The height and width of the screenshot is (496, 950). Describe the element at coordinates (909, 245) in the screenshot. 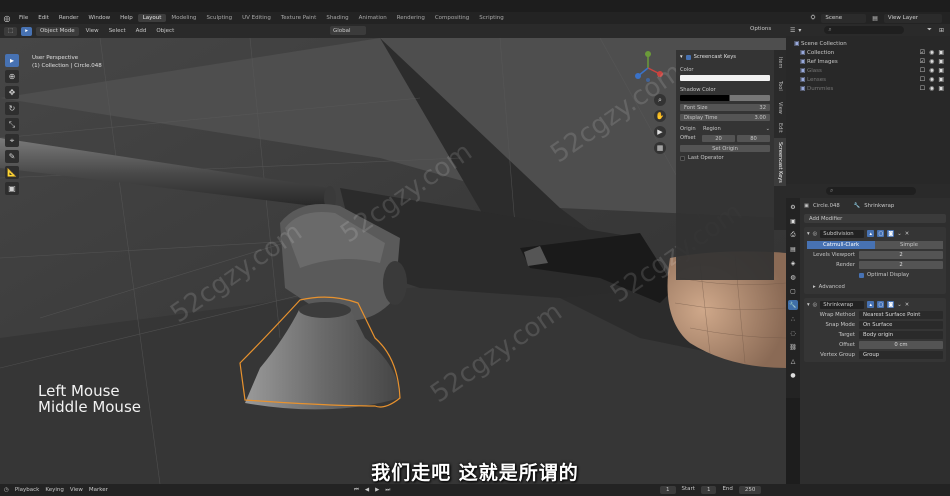

I see `simple-button: Simple` at that location.